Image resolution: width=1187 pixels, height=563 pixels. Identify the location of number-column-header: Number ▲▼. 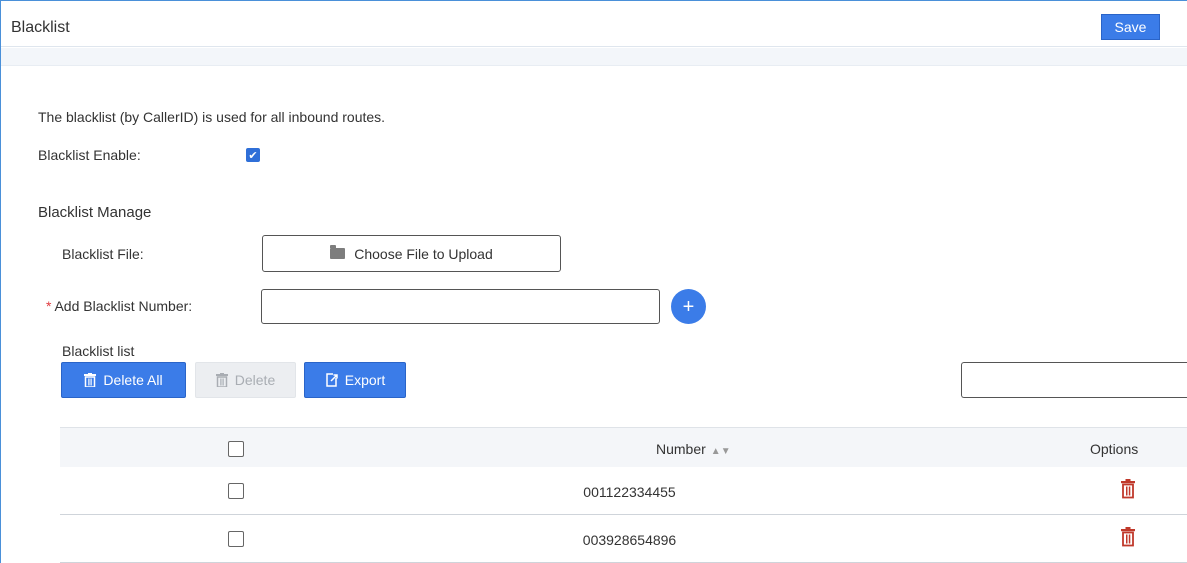
(693, 449).